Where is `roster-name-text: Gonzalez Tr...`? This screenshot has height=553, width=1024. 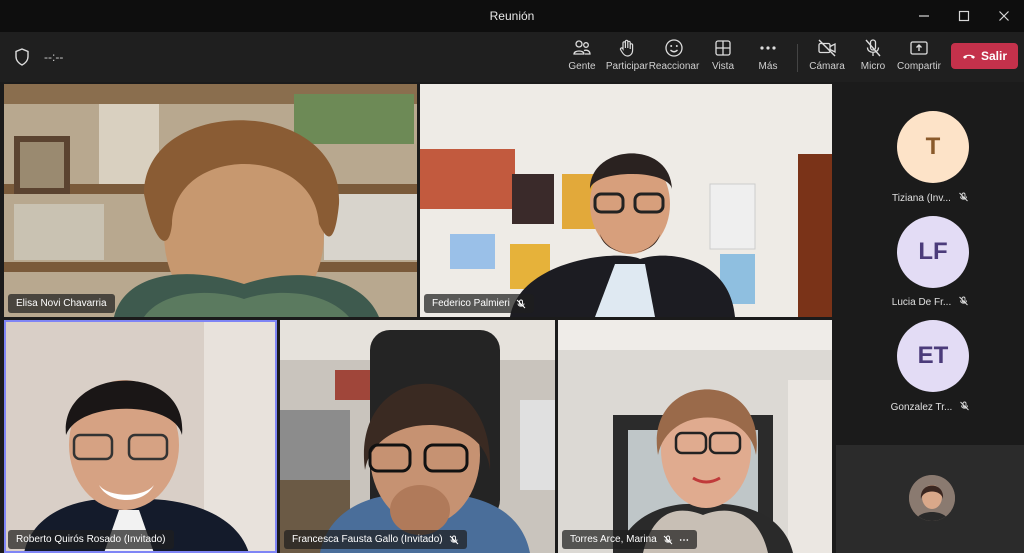
roster-name-text: Gonzalez Tr... is located at coordinates (921, 407).